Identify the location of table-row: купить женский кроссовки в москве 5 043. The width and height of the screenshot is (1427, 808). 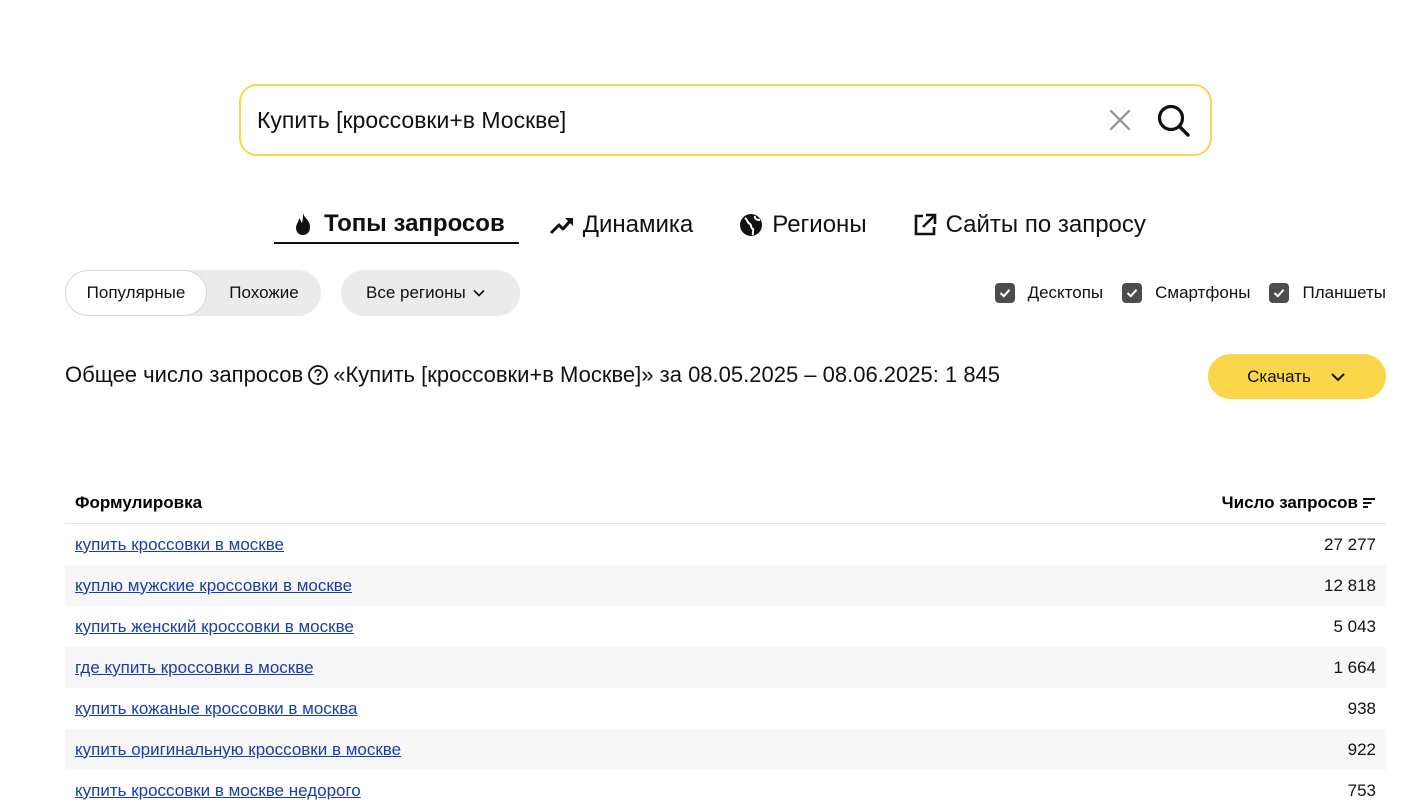
(725, 626).